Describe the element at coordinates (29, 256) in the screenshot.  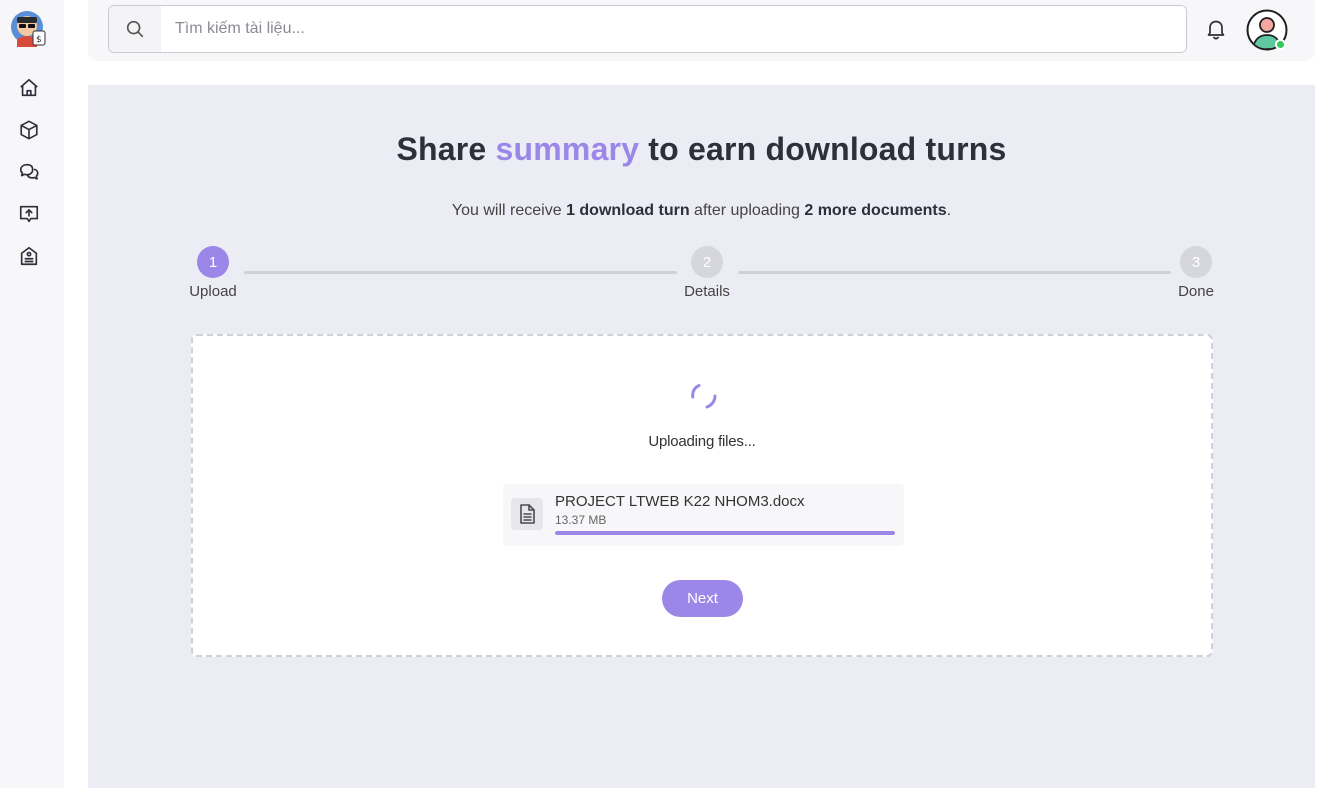
I see `building-icon` at that location.